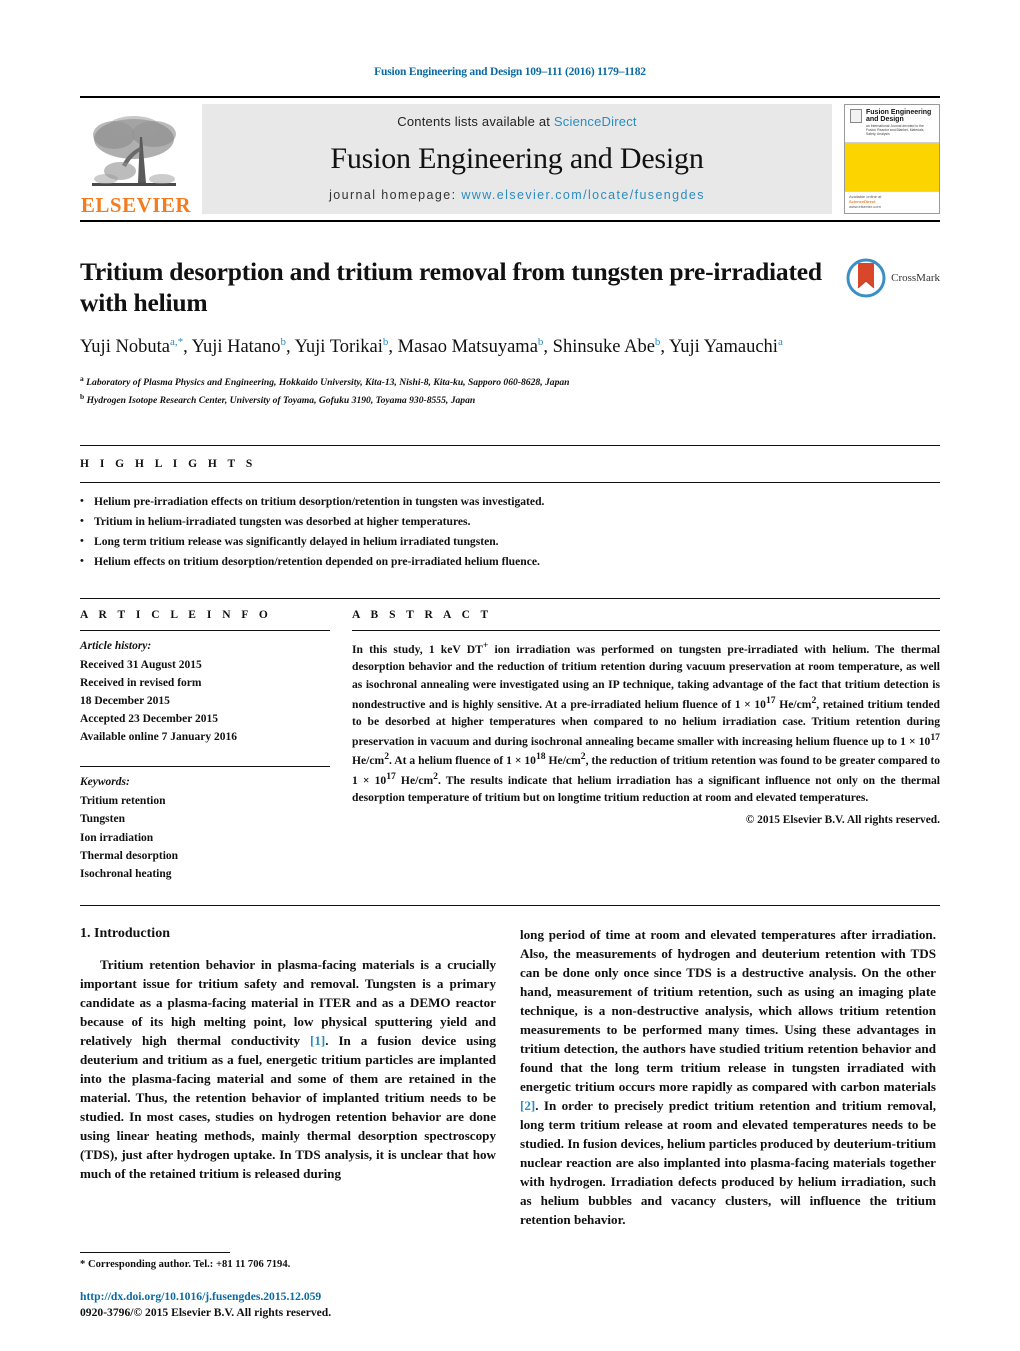 The image size is (1020, 1351). I want to click on article-history-line: Accepted 23 December 2015, so click(149, 719).